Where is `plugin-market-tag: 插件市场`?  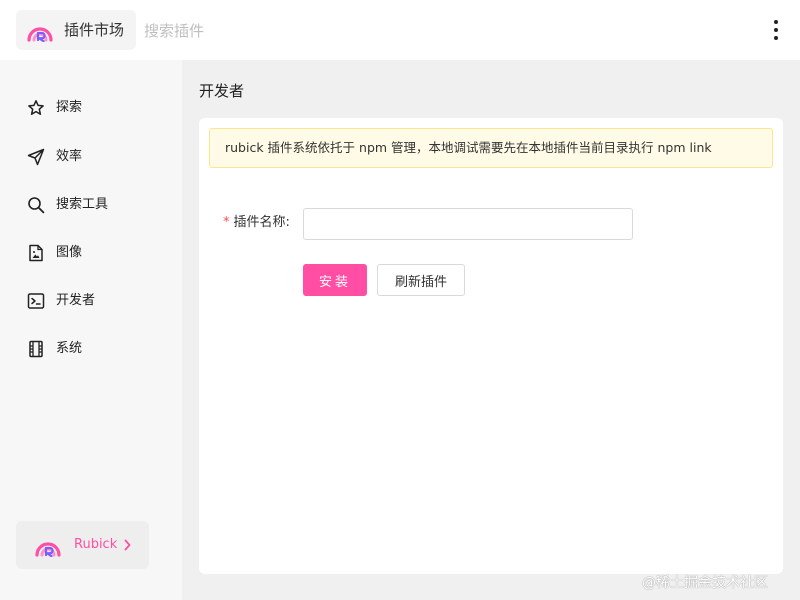 plugin-market-tag: 插件市场 is located at coordinates (76, 30).